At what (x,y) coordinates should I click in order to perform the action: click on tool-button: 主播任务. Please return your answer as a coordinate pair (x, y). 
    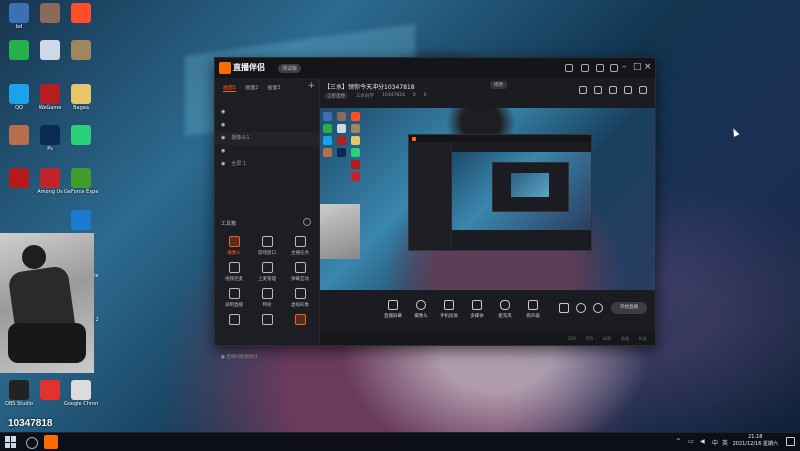
    Looking at the image, I should click on (300, 246).